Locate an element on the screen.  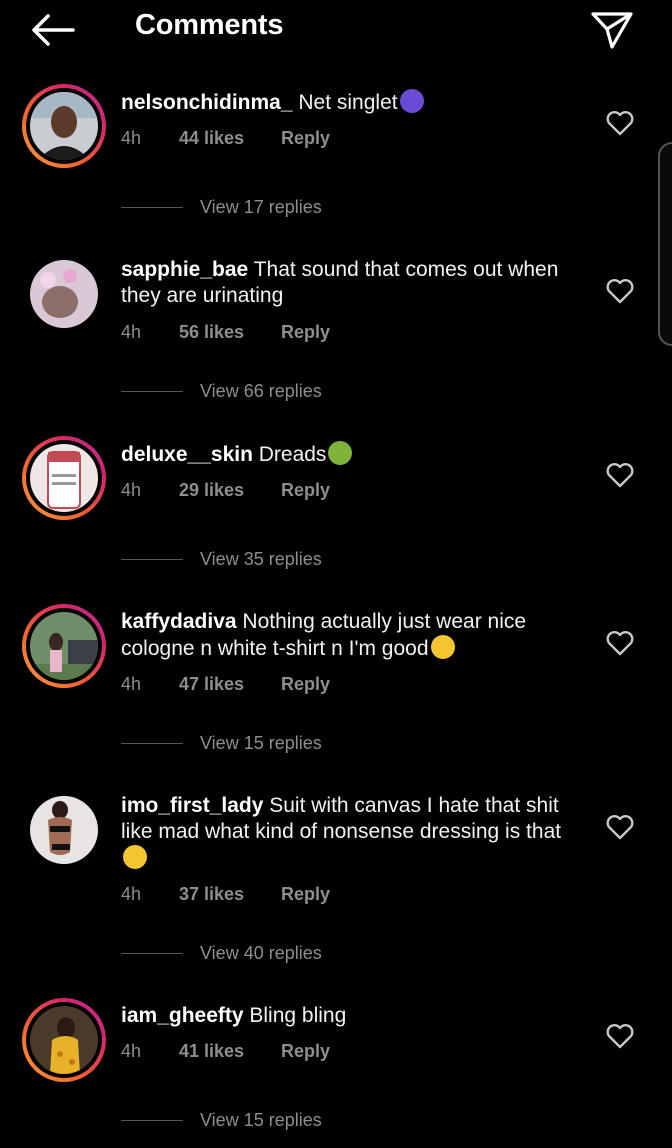
view-replies-button: View 35 replies is located at coordinates (221, 559).